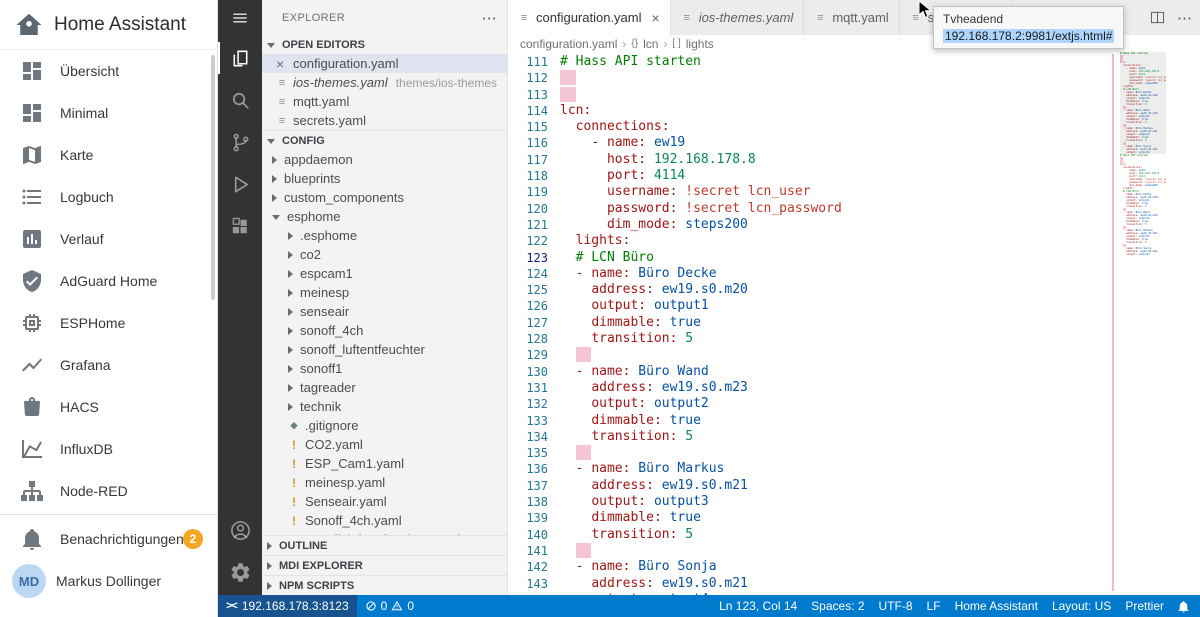 This screenshot has width=1200, height=617. I want to click on split-editor-icon, so click(1157, 17).